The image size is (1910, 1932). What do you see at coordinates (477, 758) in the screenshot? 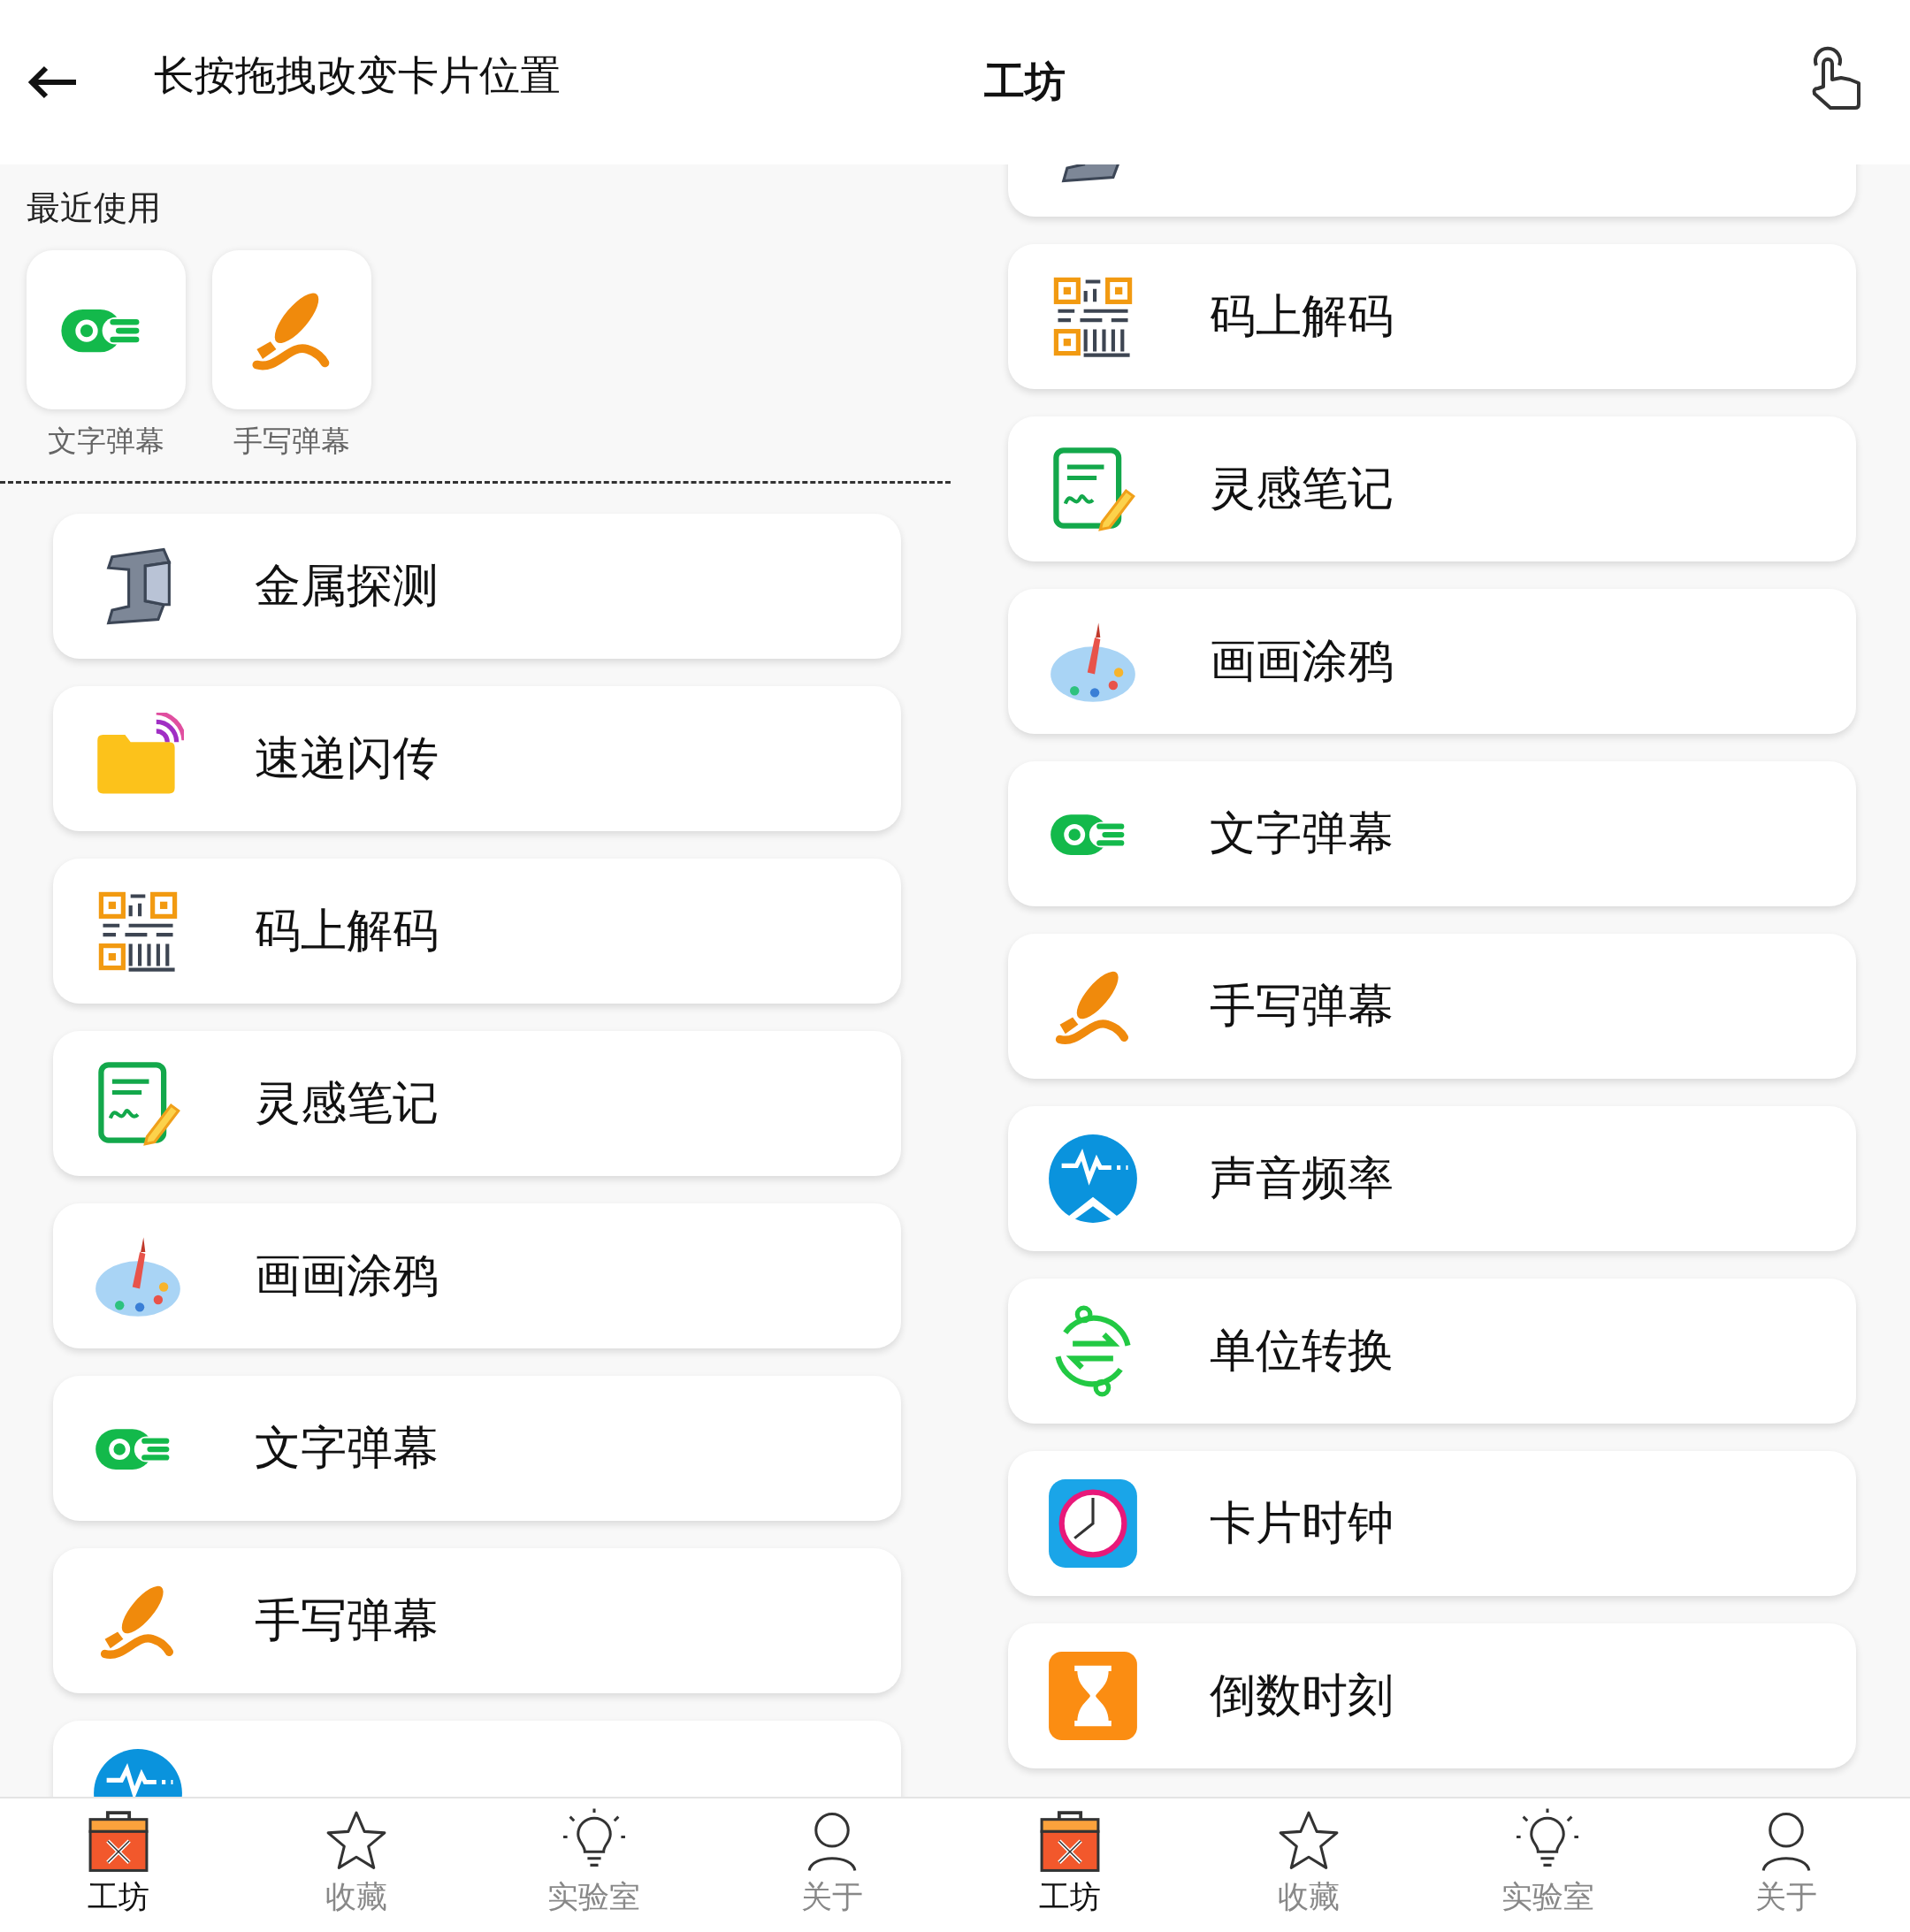
I see `tool-card: 速递闪传` at bounding box center [477, 758].